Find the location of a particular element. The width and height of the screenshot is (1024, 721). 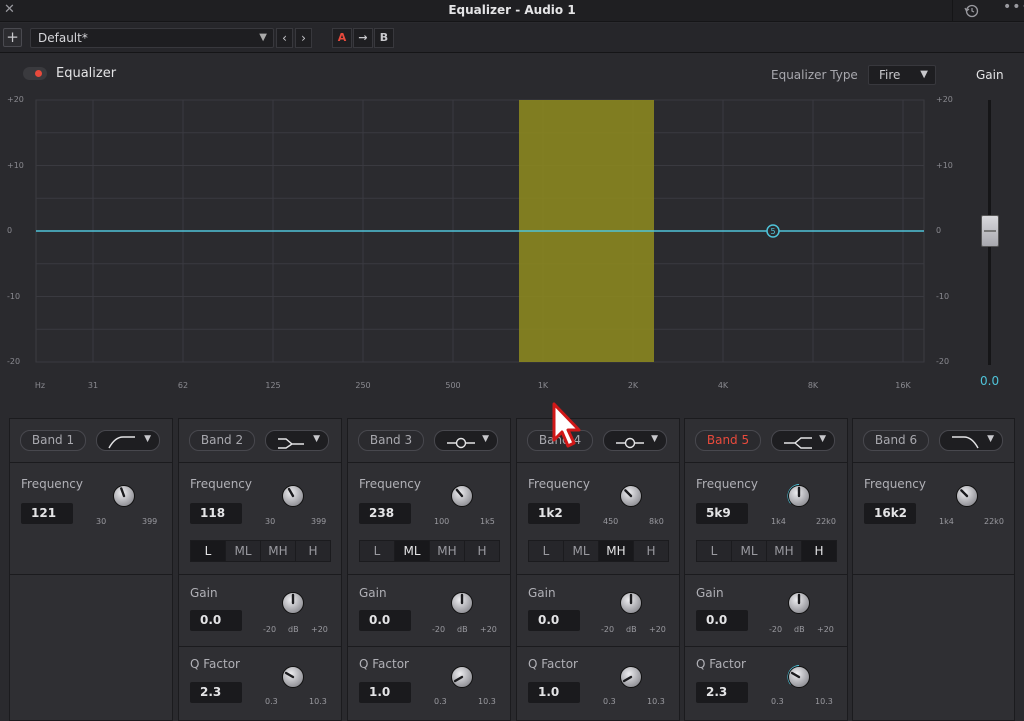

chevron-down-icon: ▼ is located at coordinates (654, 439).